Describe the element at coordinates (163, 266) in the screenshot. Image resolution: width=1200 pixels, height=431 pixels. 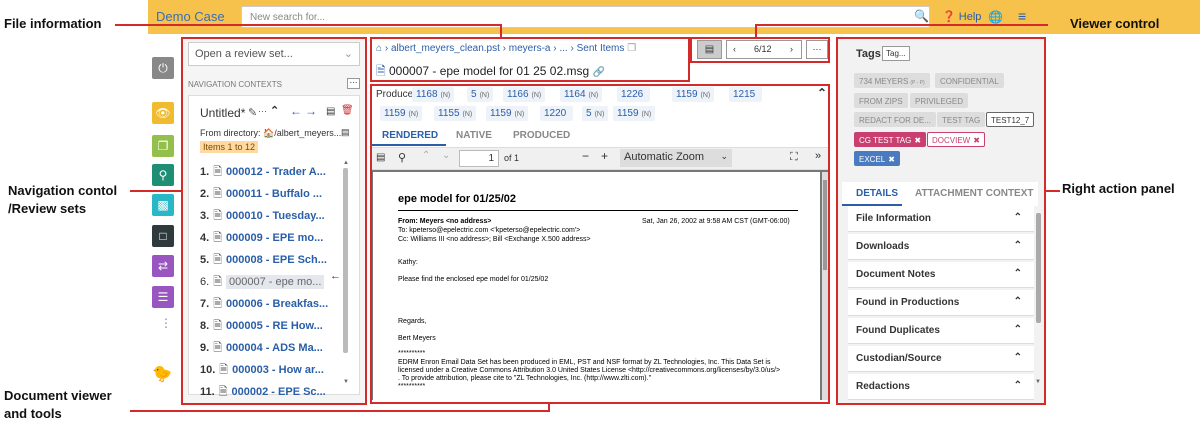
I see `swap-icon: ⇄` at that location.